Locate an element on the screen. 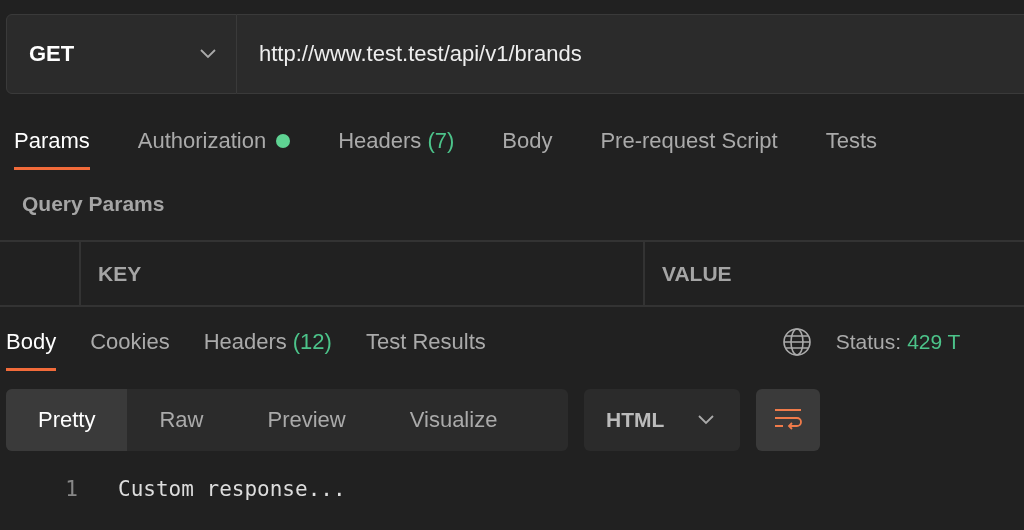 The height and width of the screenshot is (530, 1024). tab: Authorization is located at coordinates (214, 147).